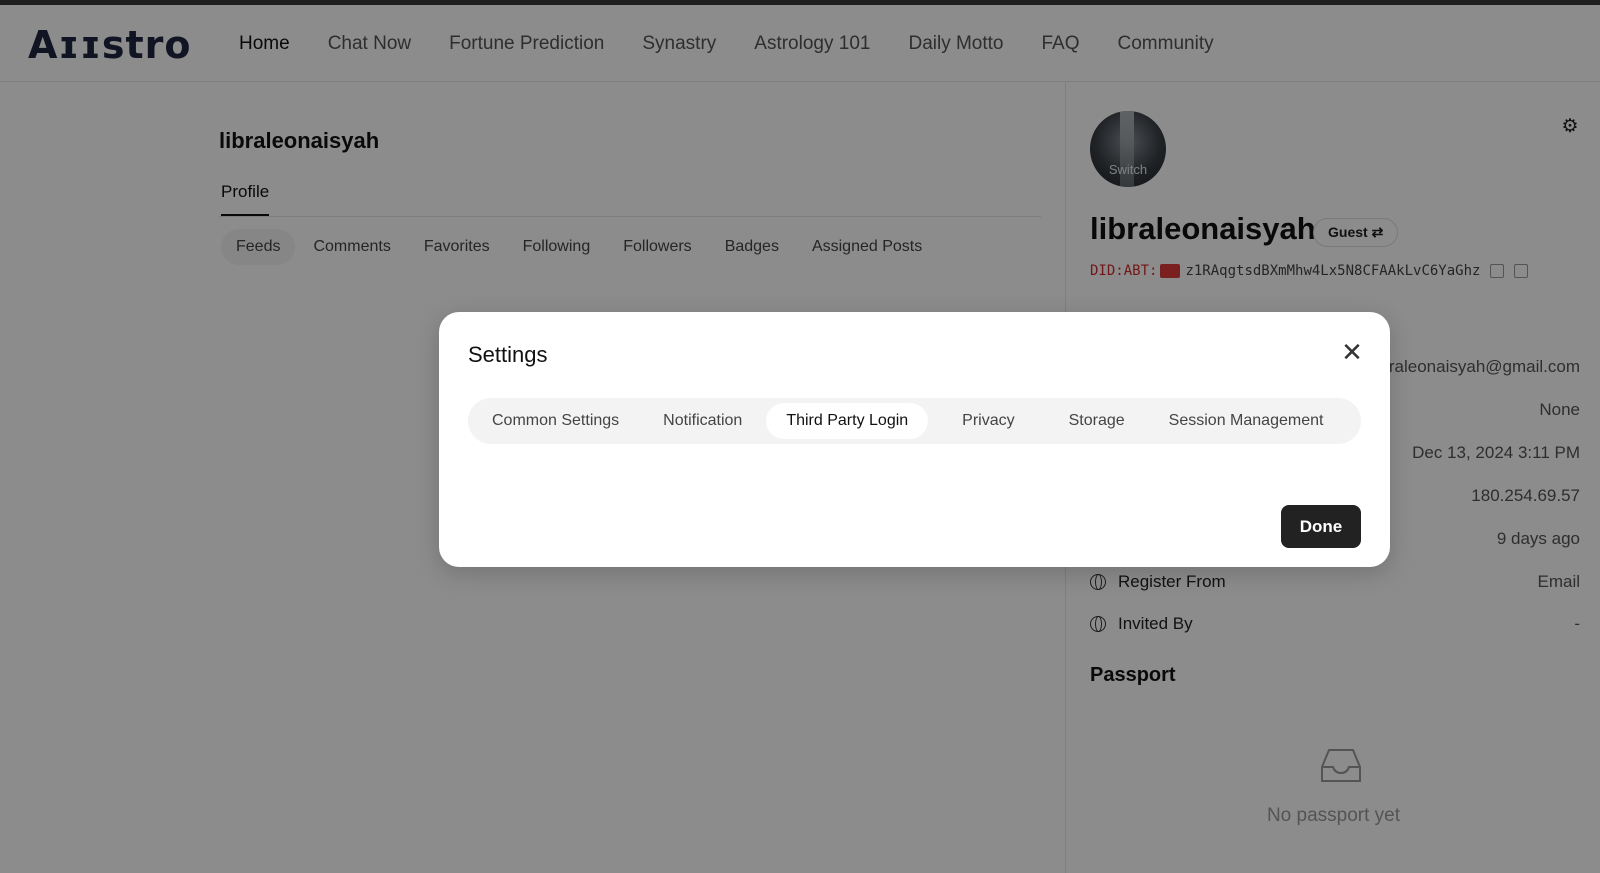 This screenshot has height=873, width=1600. What do you see at coordinates (508, 354) in the screenshot?
I see `dialog-title: Settings` at bounding box center [508, 354].